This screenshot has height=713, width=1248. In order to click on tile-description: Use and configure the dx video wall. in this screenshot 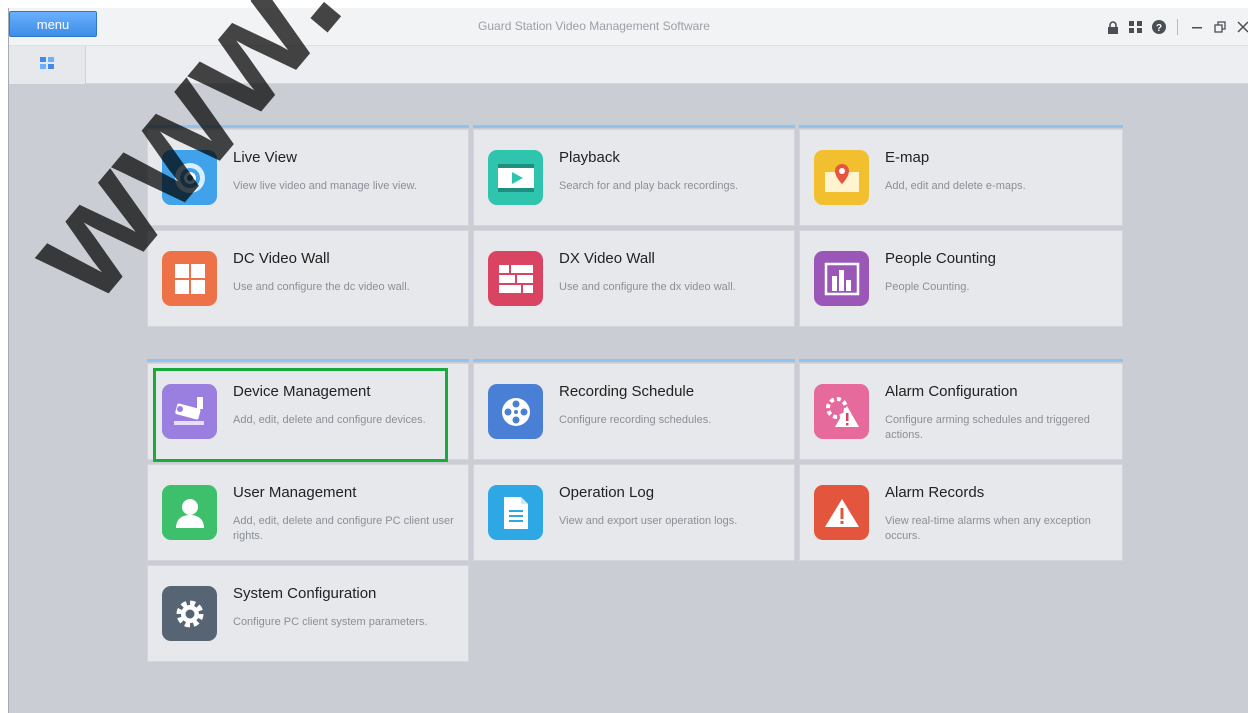, I will do `click(647, 287)`.